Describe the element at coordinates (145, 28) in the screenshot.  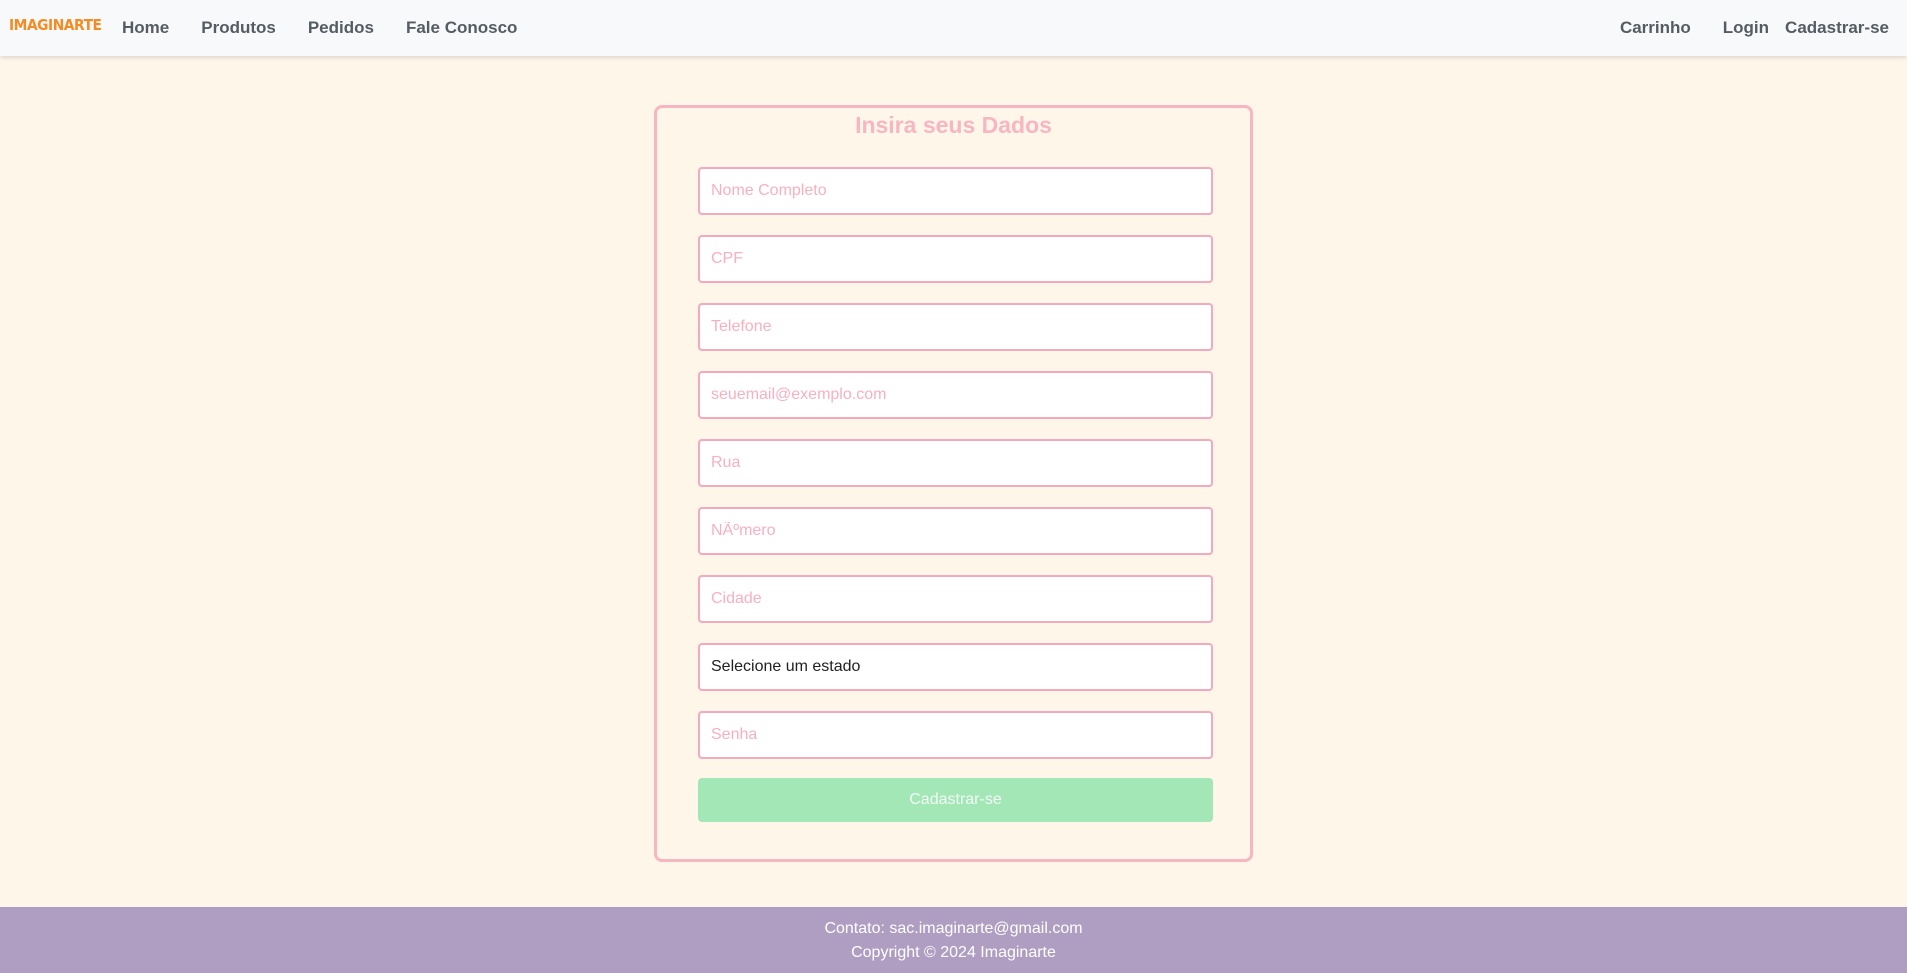
I see `nav-link-home: Home` at that location.